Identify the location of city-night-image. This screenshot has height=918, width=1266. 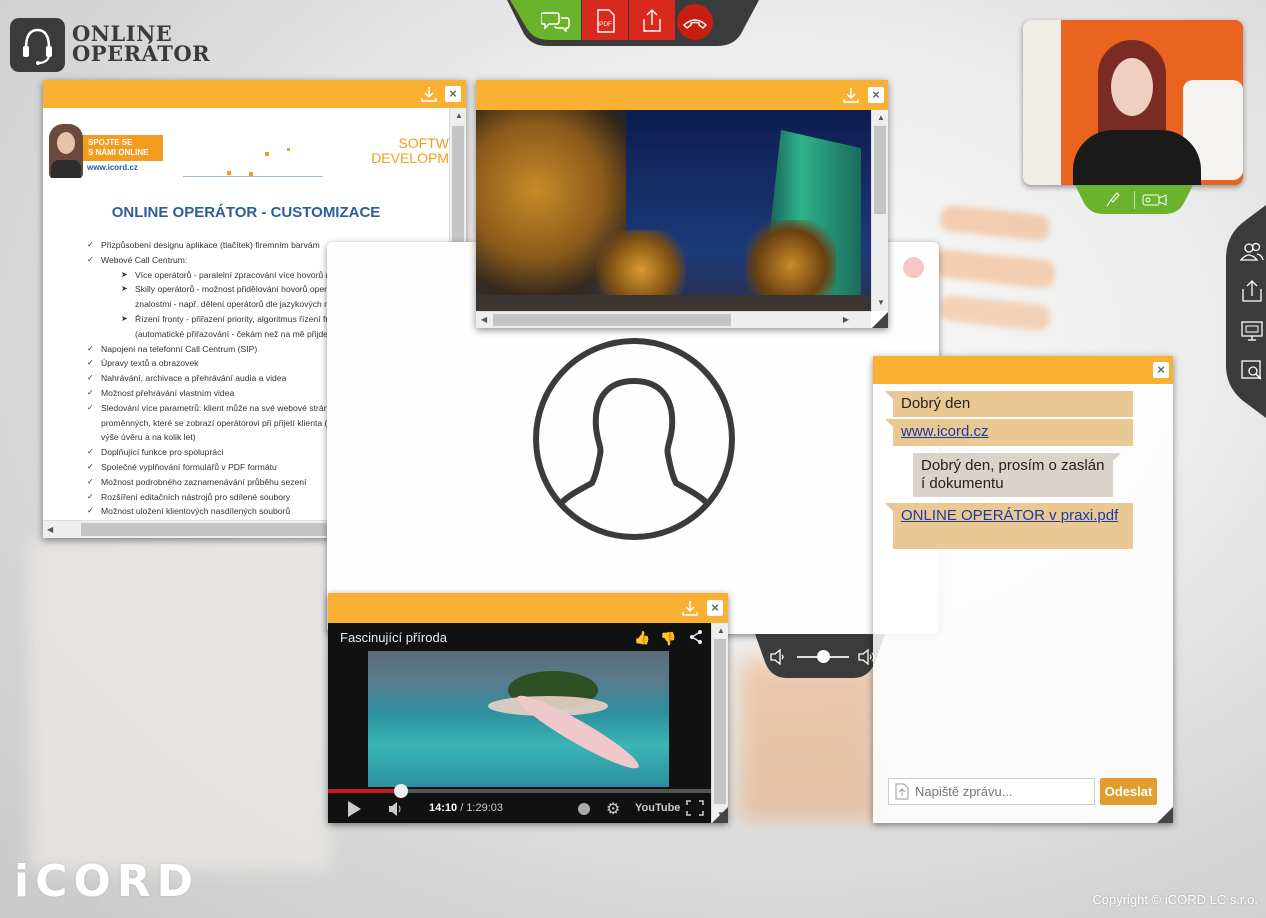
(673, 210).